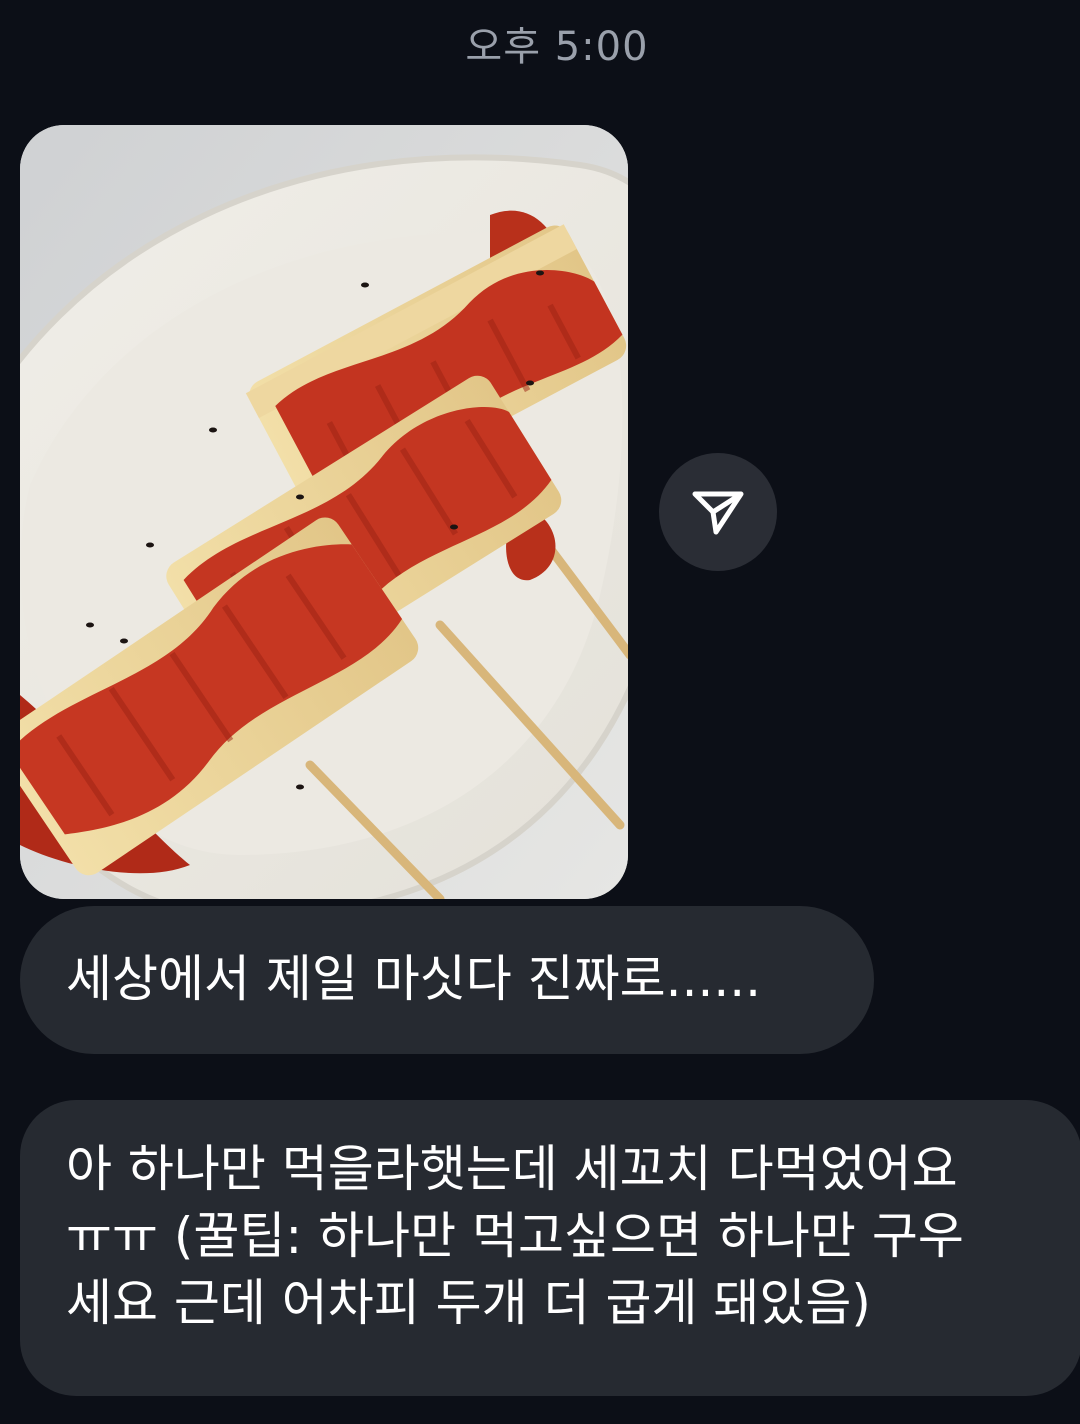  Describe the element at coordinates (515, 1236) in the screenshot. I see `message-text: ㅠㅠ (꿀팁: 하나만 먹고싶으면 하나만 구우` at that location.